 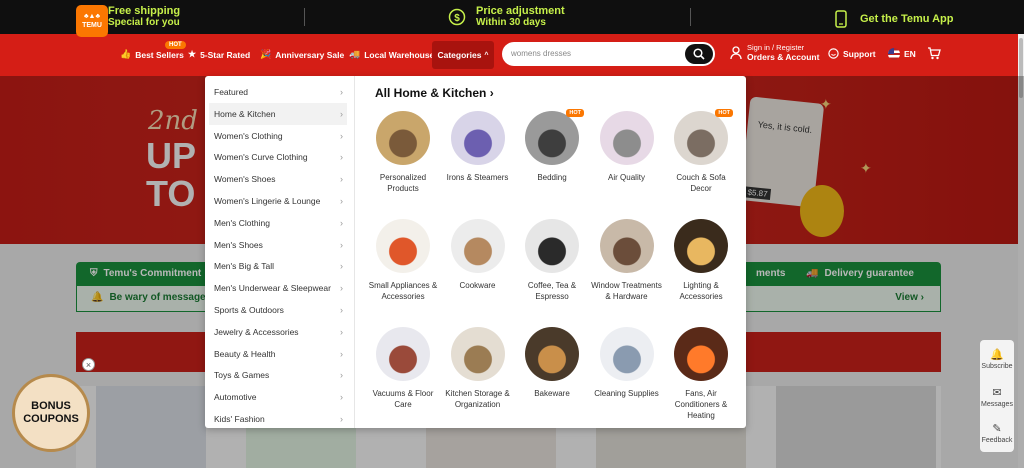 What do you see at coordinates (701, 374) in the screenshot?
I see `subcategory-tile: Fans, Air Conditioners & Heating` at bounding box center [701, 374].